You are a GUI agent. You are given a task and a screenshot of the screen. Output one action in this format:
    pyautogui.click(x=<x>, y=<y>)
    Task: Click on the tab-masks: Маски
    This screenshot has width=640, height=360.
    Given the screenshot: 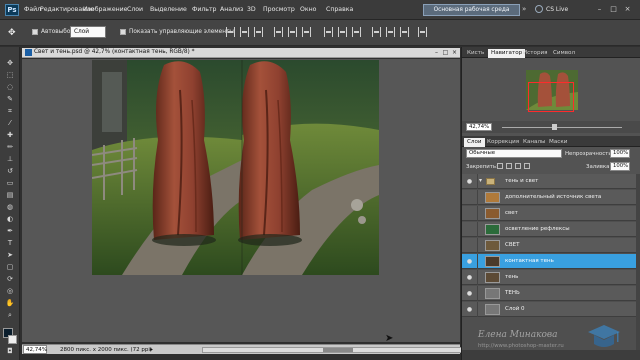 What is the action you would take?
    pyautogui.click(x=558, y=142)
    